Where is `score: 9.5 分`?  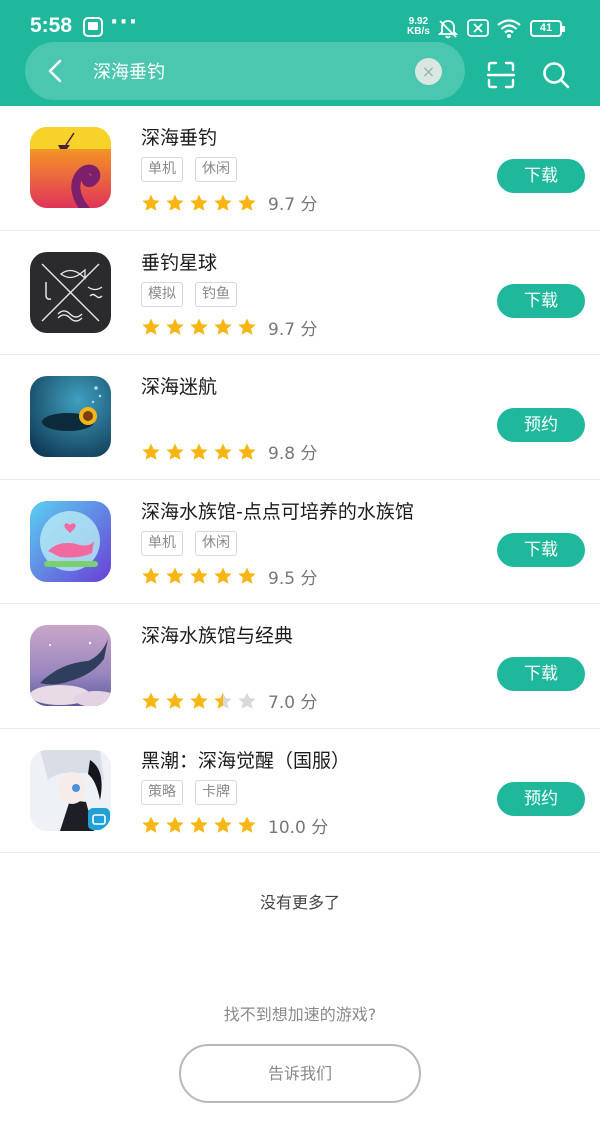 score: 9.5 分 is located at coordinates (293, 578).